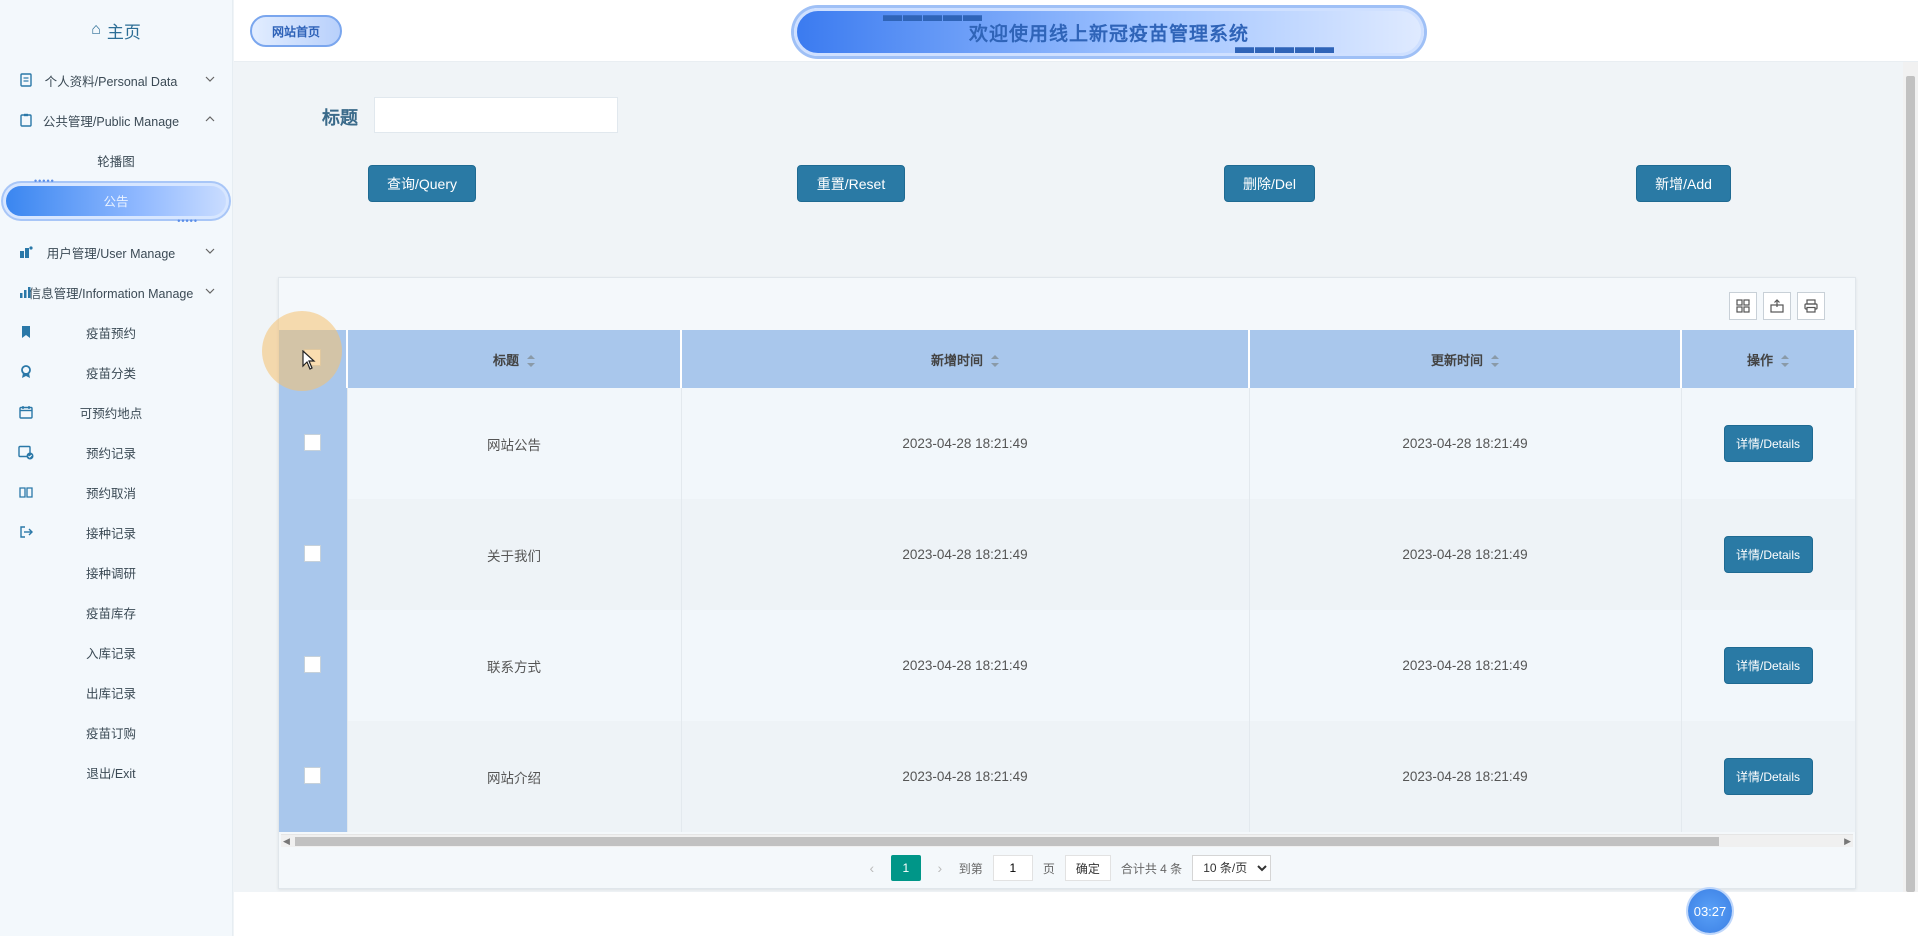 This screenshot has height=936, width=1918. What do you see at coordinates (872, 868) in the screenshot?
I see `prev-page-icon: ‹` at bounding box center [872, 868].